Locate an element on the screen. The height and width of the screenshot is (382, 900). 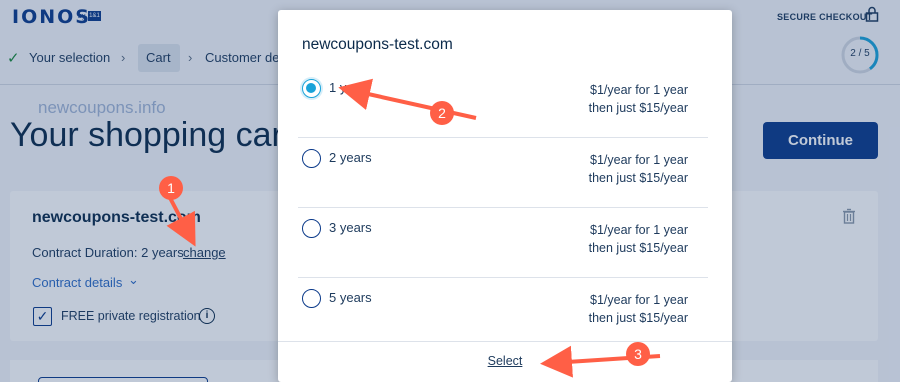
annotation-badge-1: 1 is located at coordinates (171, 188).